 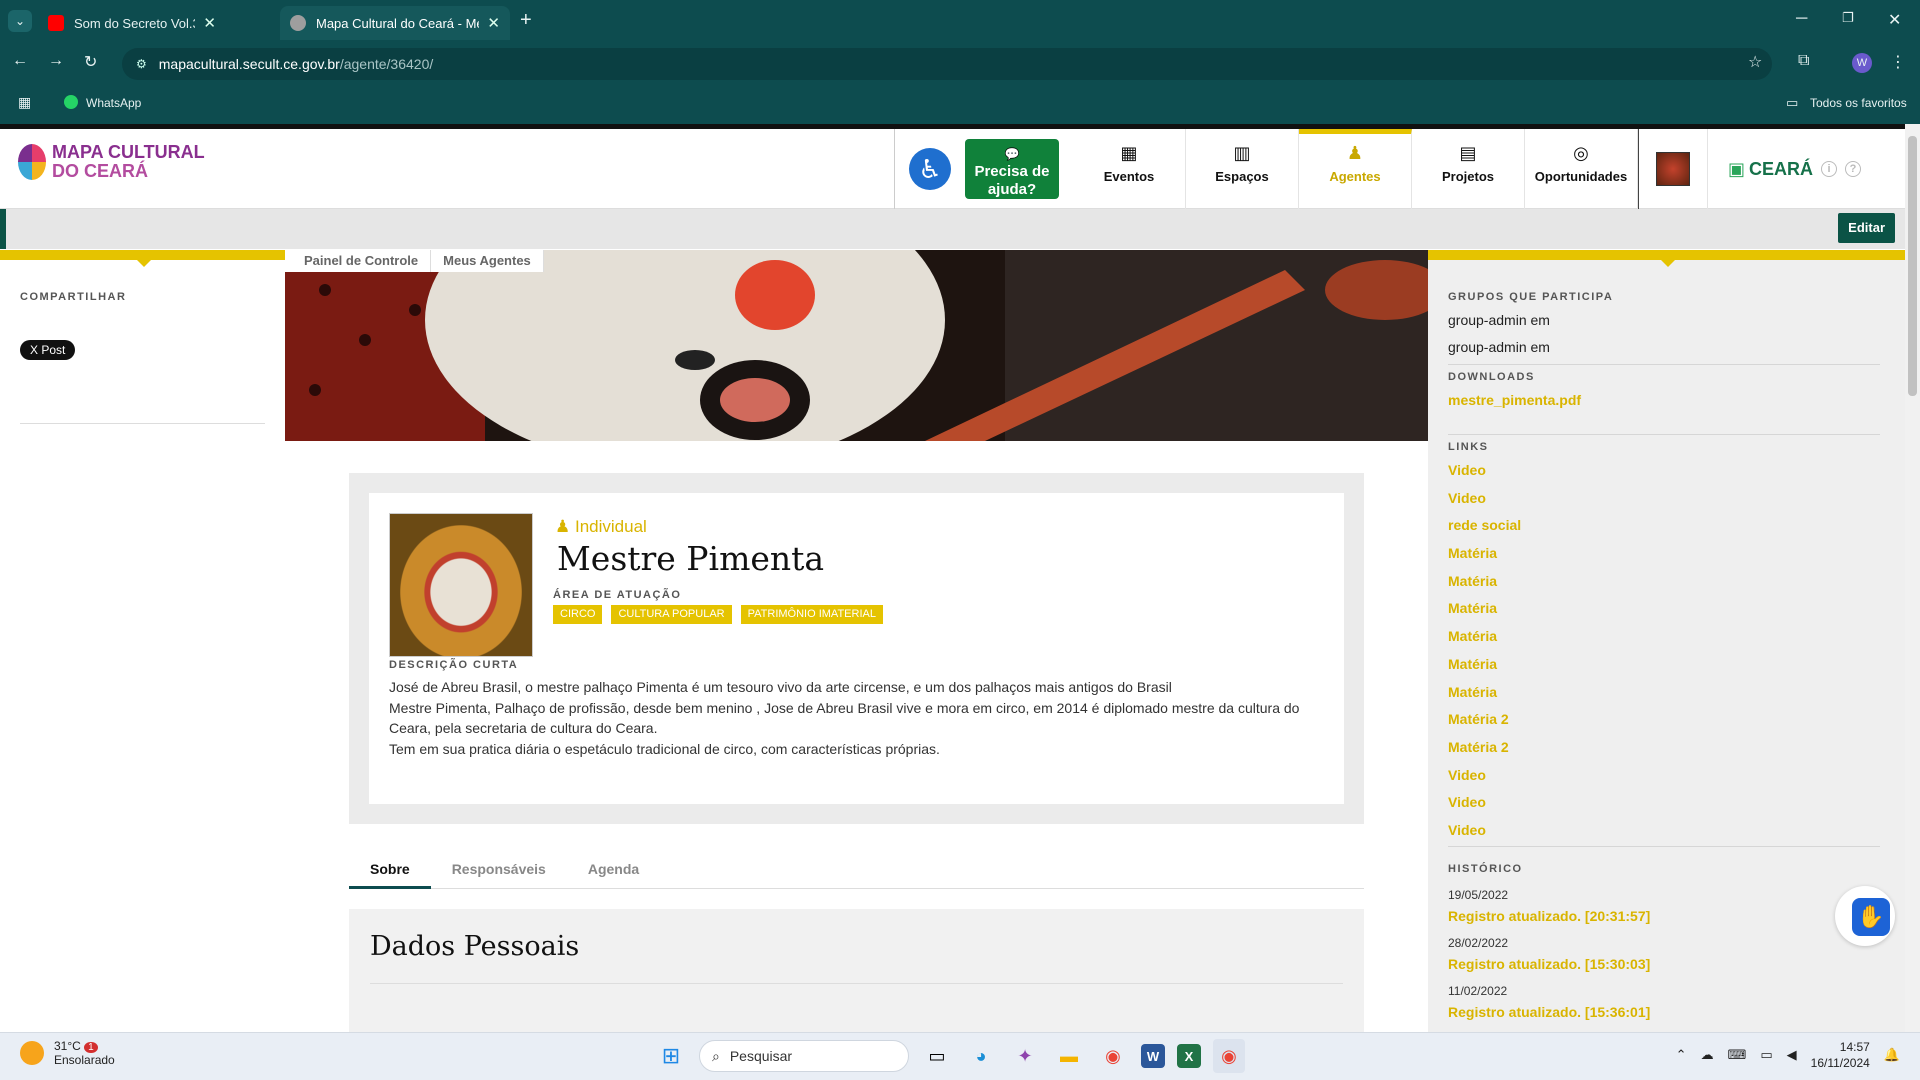 I want to click on back-icon: ←, so click(x=20, y=61).